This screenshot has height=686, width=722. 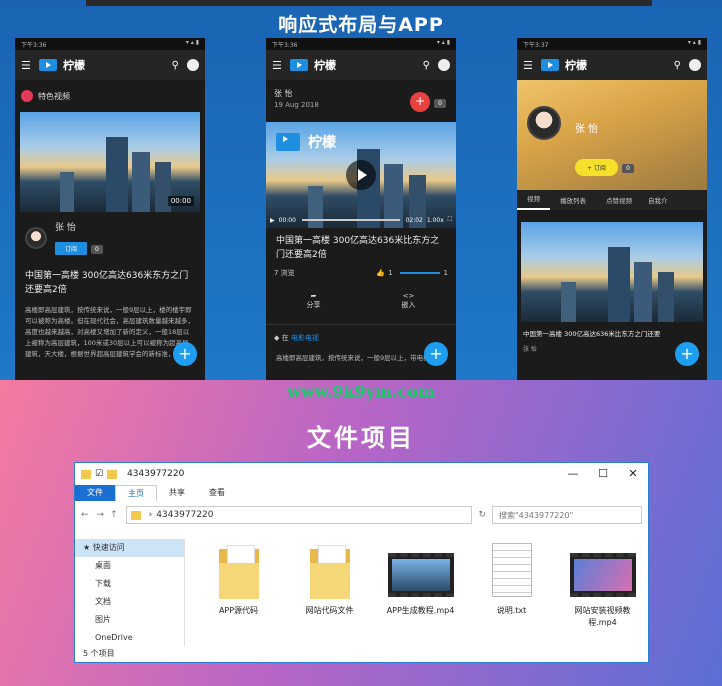 I want to click on speed: 1.00x, so click(x=435, y=220).